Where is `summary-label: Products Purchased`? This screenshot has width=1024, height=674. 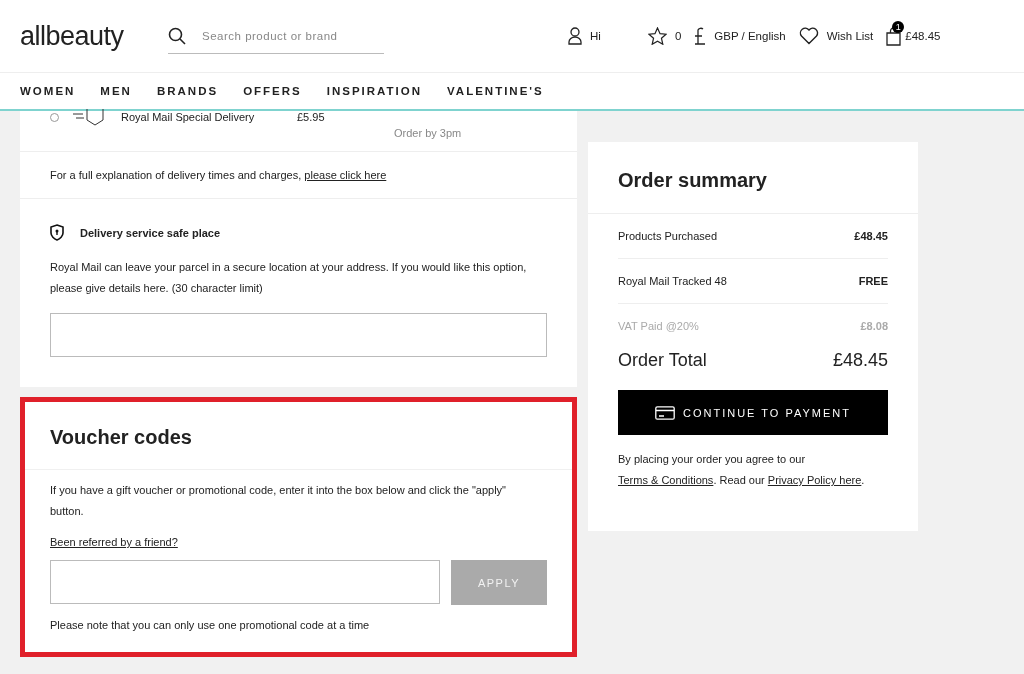 summary-label: Products Purchased is located at coordinates (668, 236).